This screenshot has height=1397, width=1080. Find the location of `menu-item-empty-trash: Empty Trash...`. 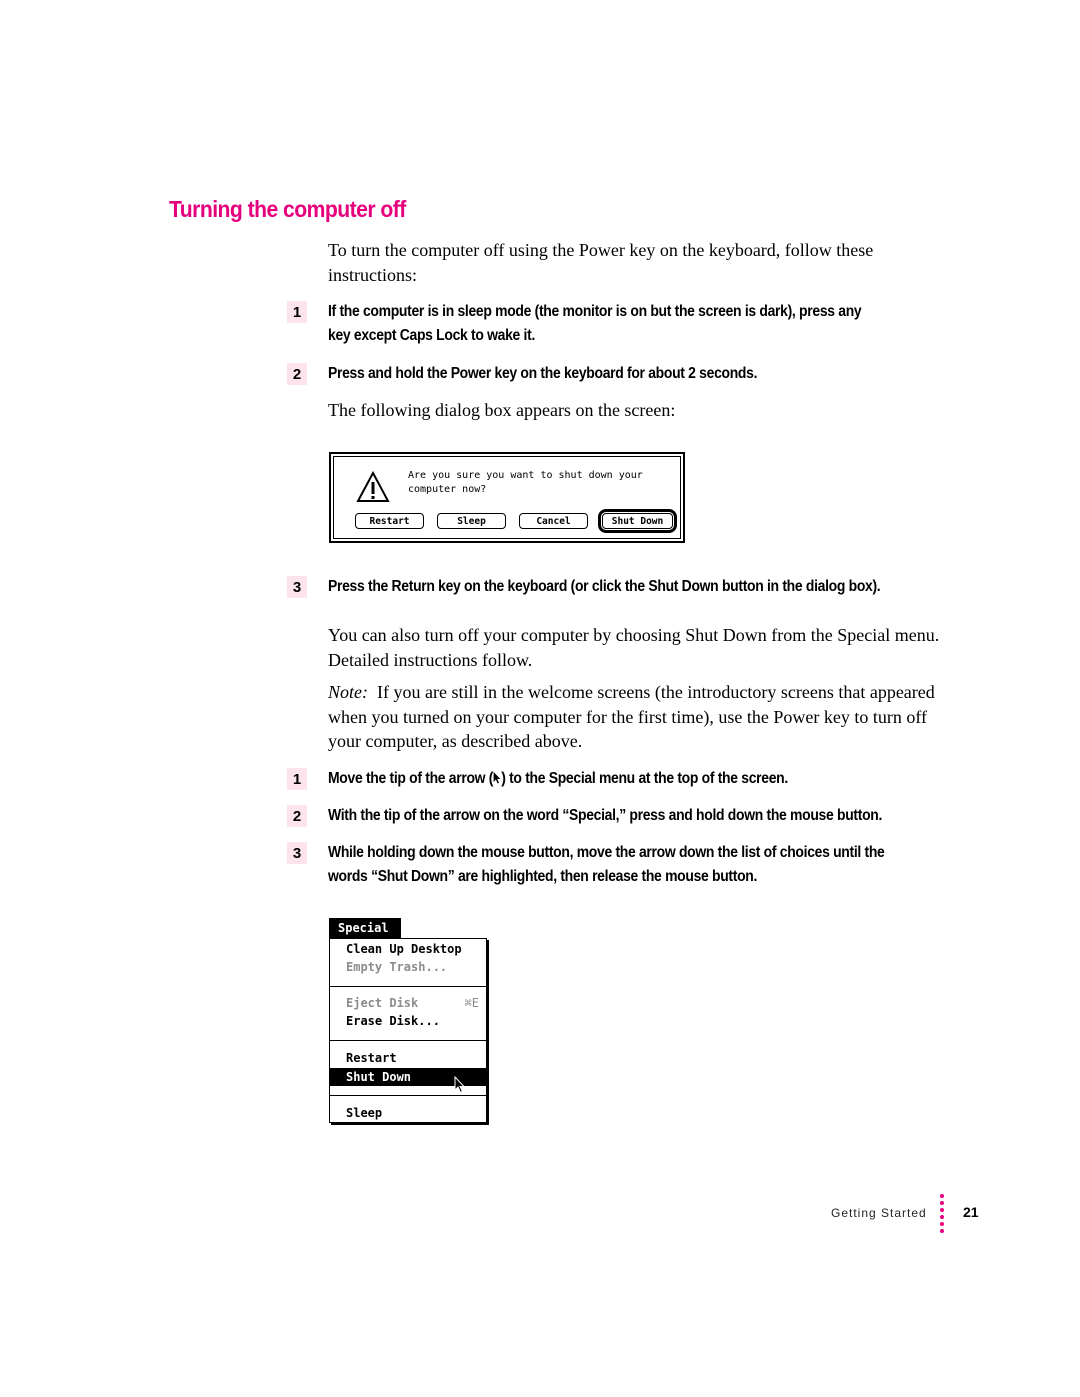

menu-item-empty-trash: Empty Trash... is located at coordinates (408, 967).